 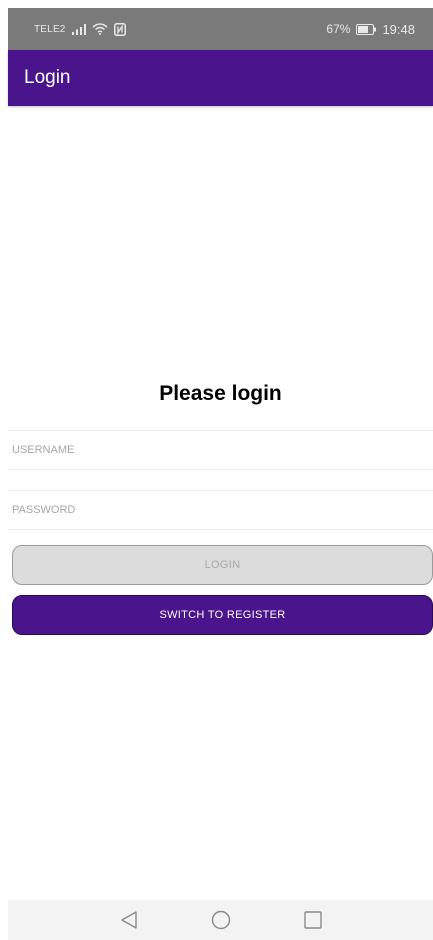 I want to click on recents-icon, so click(x=313, y=920).